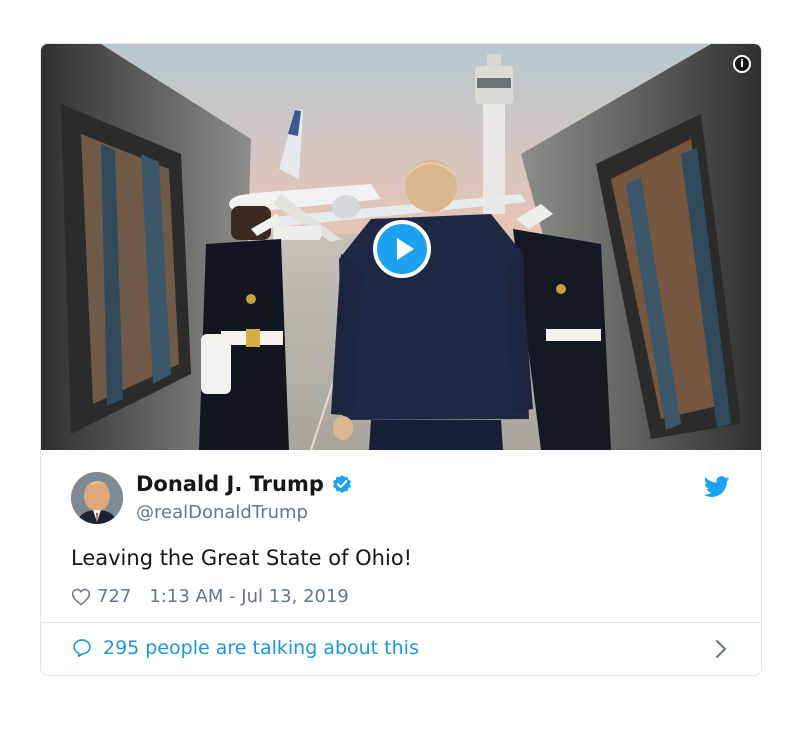  What do you see at coordinates (114, 596) in the screenshot?
I see `like-count: 727` at bounding box center [114, 596].